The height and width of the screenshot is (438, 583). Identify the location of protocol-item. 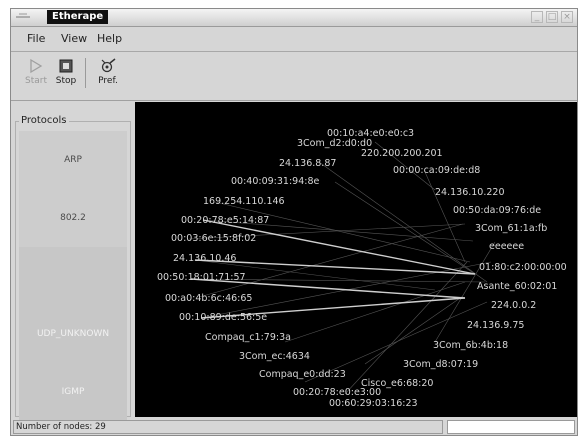
(73, 276).